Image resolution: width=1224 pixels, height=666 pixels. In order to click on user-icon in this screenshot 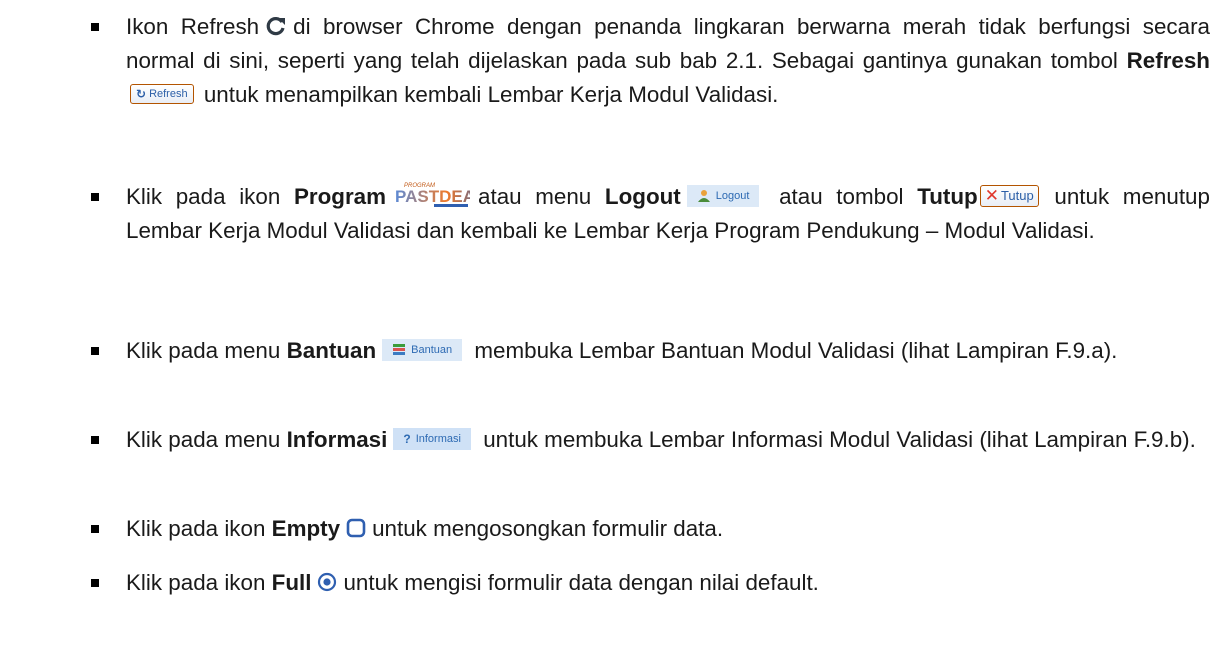, I will do `click(703, 196)`.